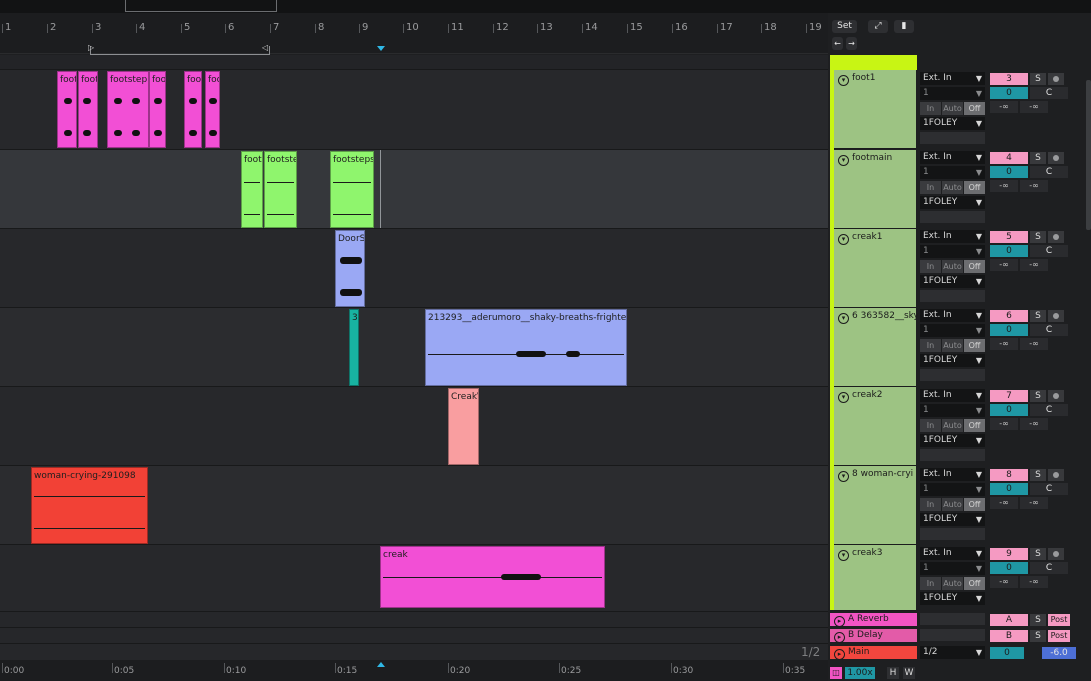  What do you see at coordinates (1059, 653) in the screenshot?
I see `main-peak-field: -6.0` at bounding box center [1059, 653].